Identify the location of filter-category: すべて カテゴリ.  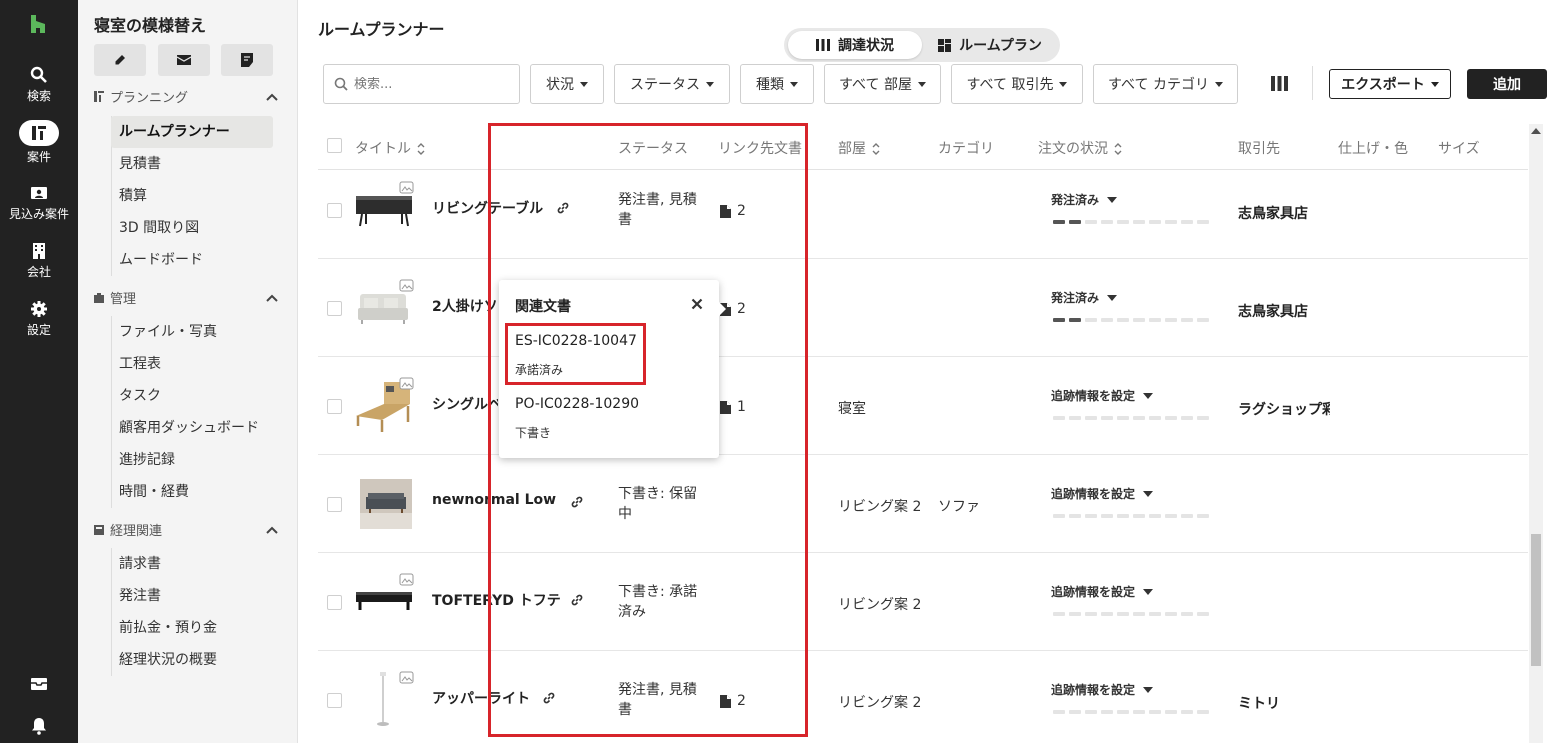
(1165, 84).